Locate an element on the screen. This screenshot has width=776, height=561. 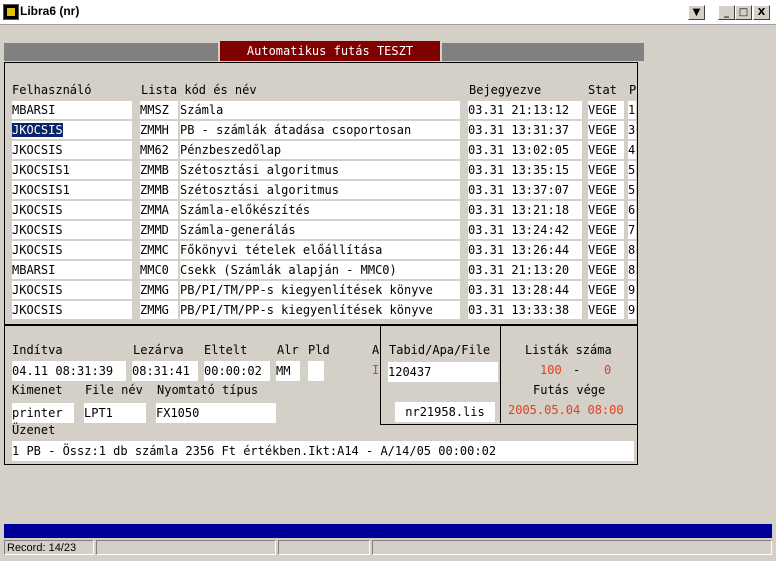
time-cell: 03.31 13:21:18 is located at coordinates (525, 210).